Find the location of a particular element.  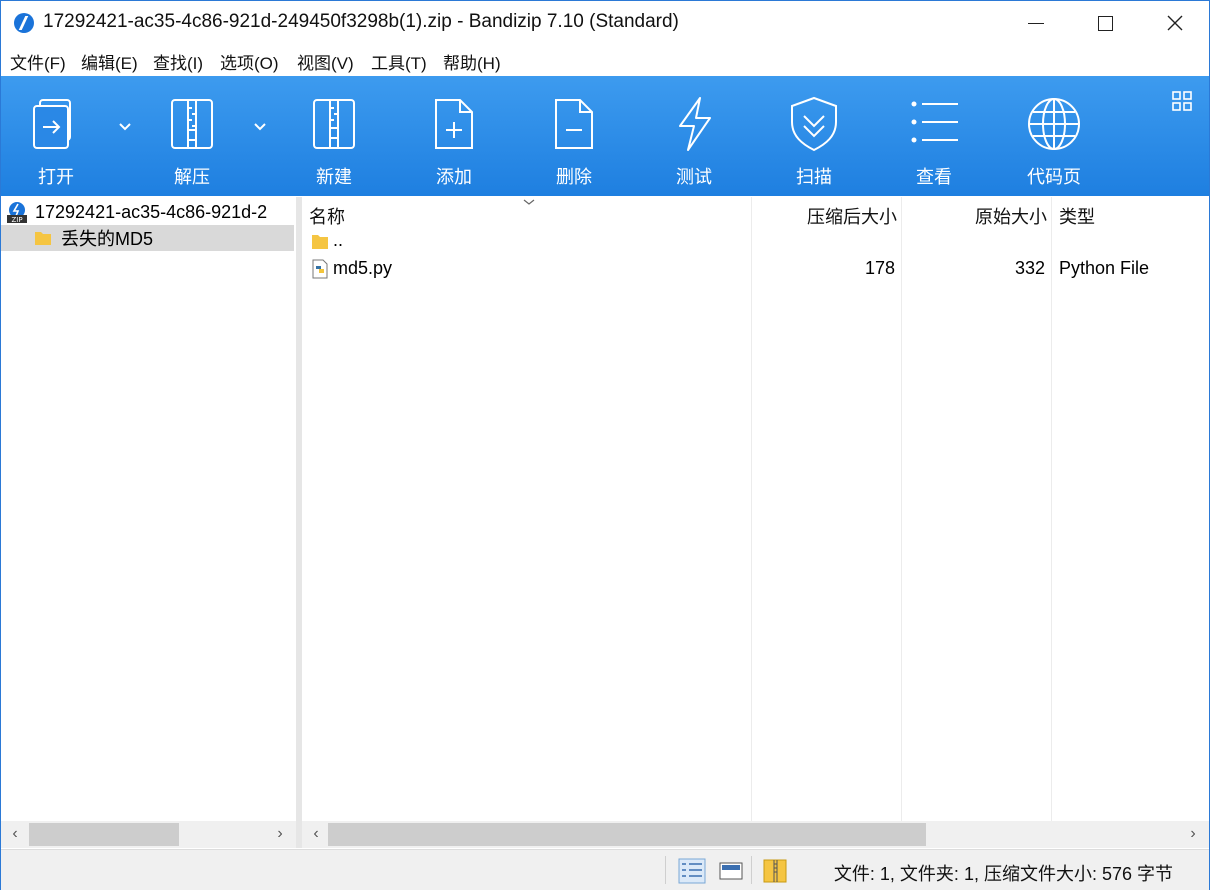

scan-label: 扫描 is located at coordinates (814, 177).